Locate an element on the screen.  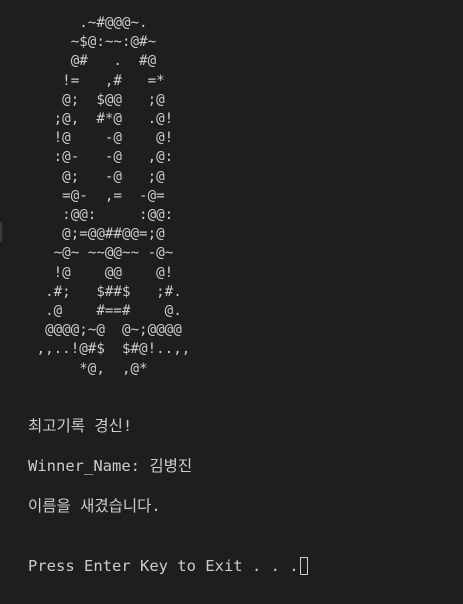
winner-name-value: 김병진 is located at coordinates (171, 466).